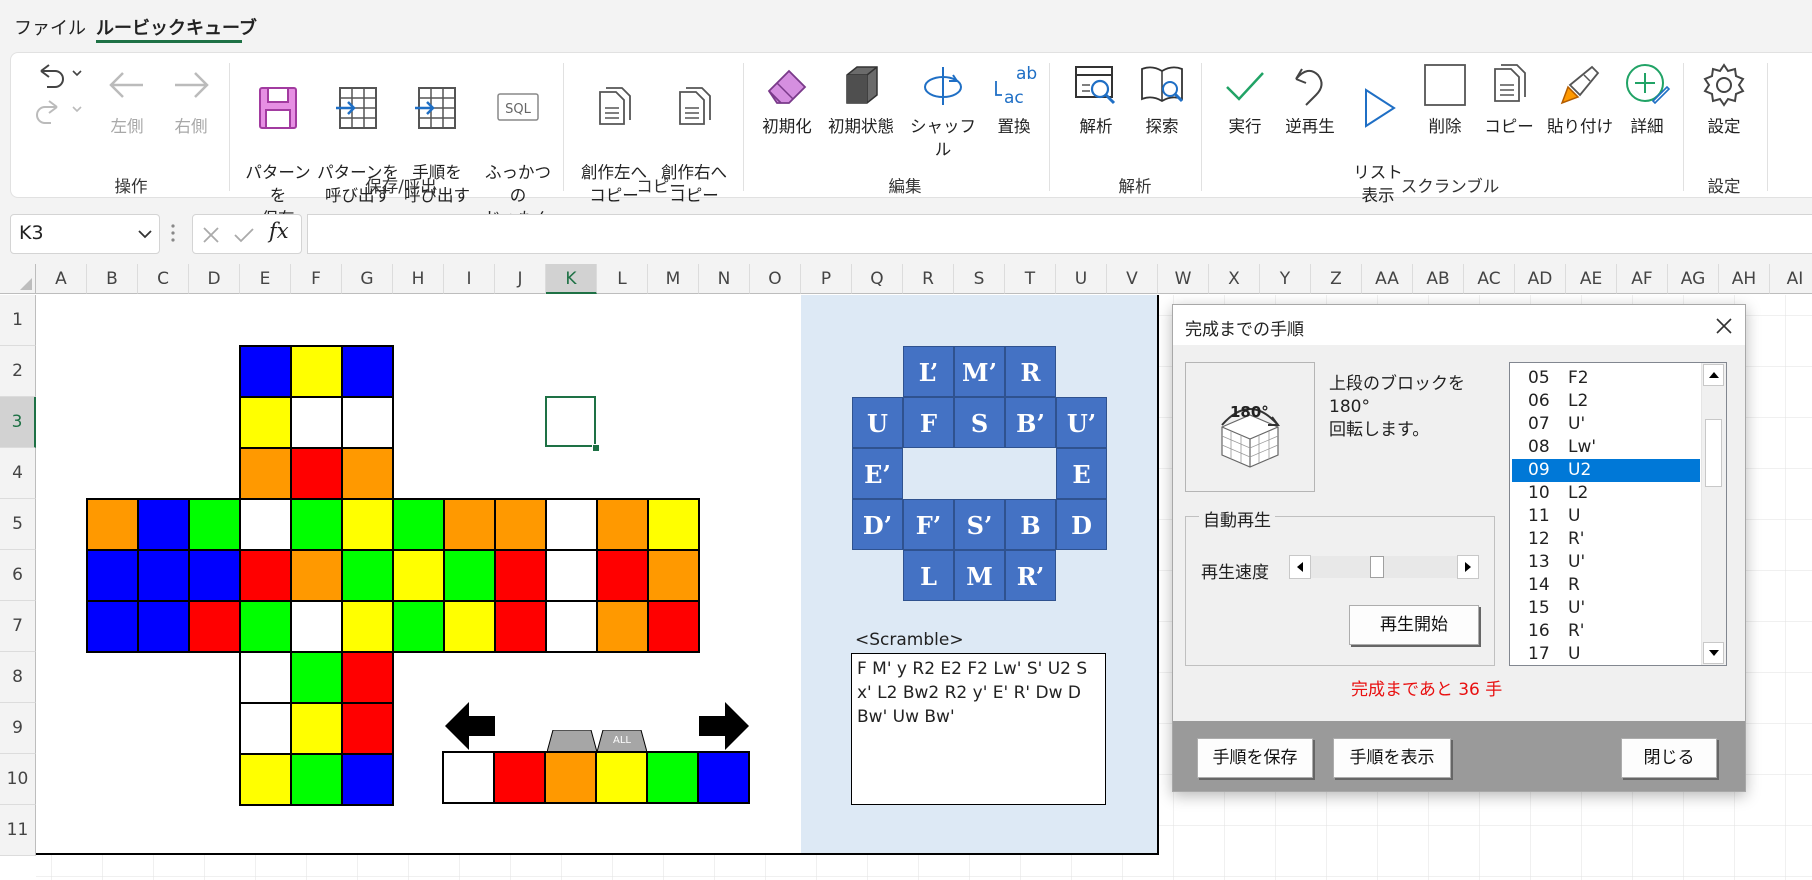  What do you see at coordinates (1030, 575) in the screenshot?
I see `move-button: R’` at bounding box center [1030, 575].